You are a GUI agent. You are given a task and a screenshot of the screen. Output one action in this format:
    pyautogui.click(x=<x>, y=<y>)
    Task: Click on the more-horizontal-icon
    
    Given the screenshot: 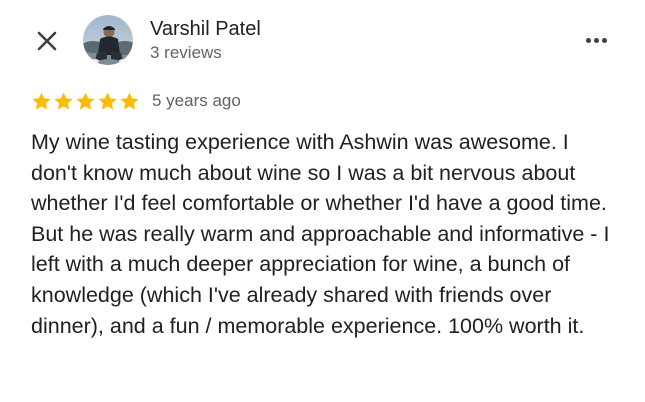 What is the action you would take?
    pyautogui.click(x=588, y=40)
    